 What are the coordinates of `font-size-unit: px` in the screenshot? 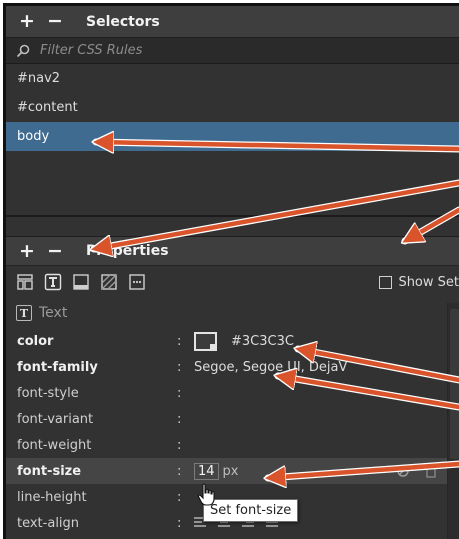 It's located at (231, 471).